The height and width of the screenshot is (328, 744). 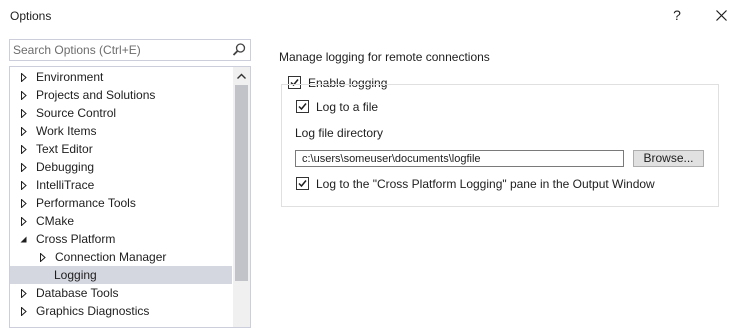 I want to click on tree-item-label: Logging, so click(x=75, y=275).